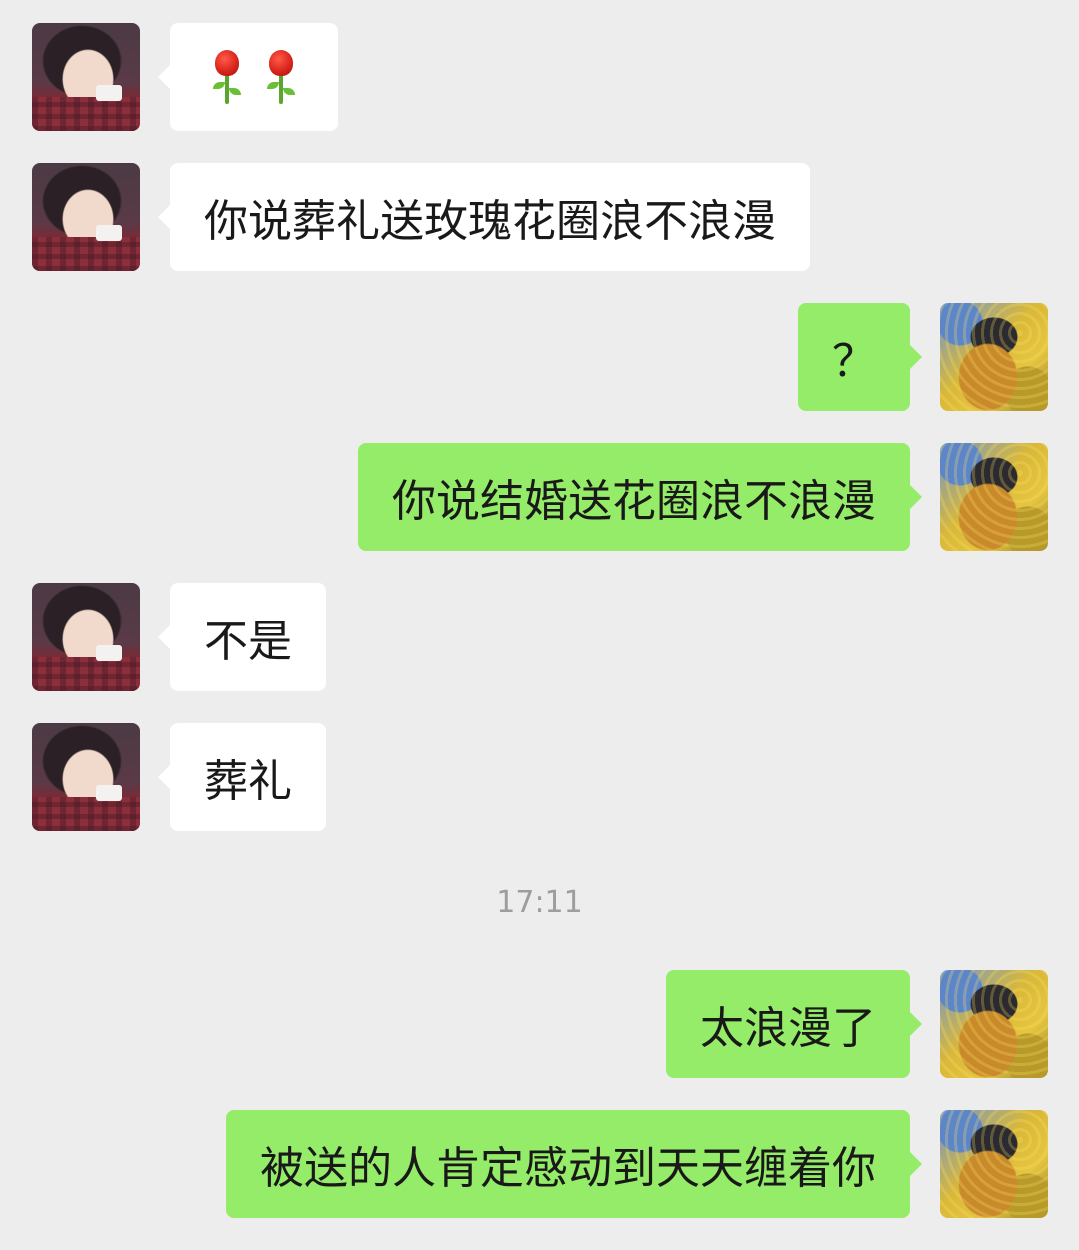 The width and height of the screenshot is (1079, 1250). Describe the element at coordinates (539, 77) in the screenshot. I see `message-row-incoming` at that location.